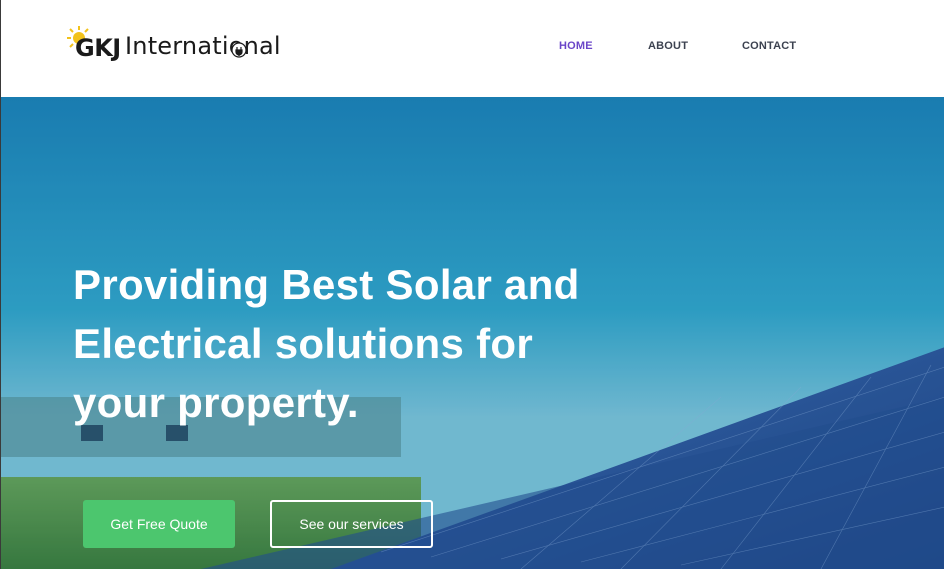  I want to click on nav-home-link: HOME, so click(576, 46).